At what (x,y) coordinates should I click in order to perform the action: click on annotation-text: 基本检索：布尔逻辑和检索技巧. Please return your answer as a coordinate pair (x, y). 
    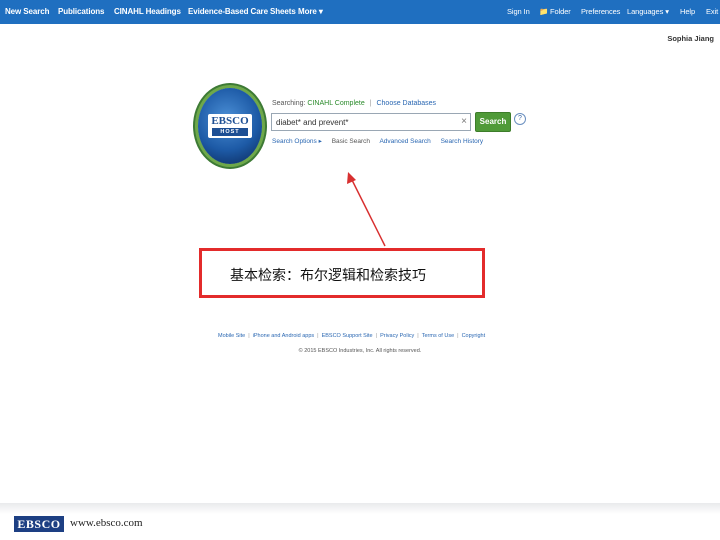
    Looking at the image, I should click on (328, 276).